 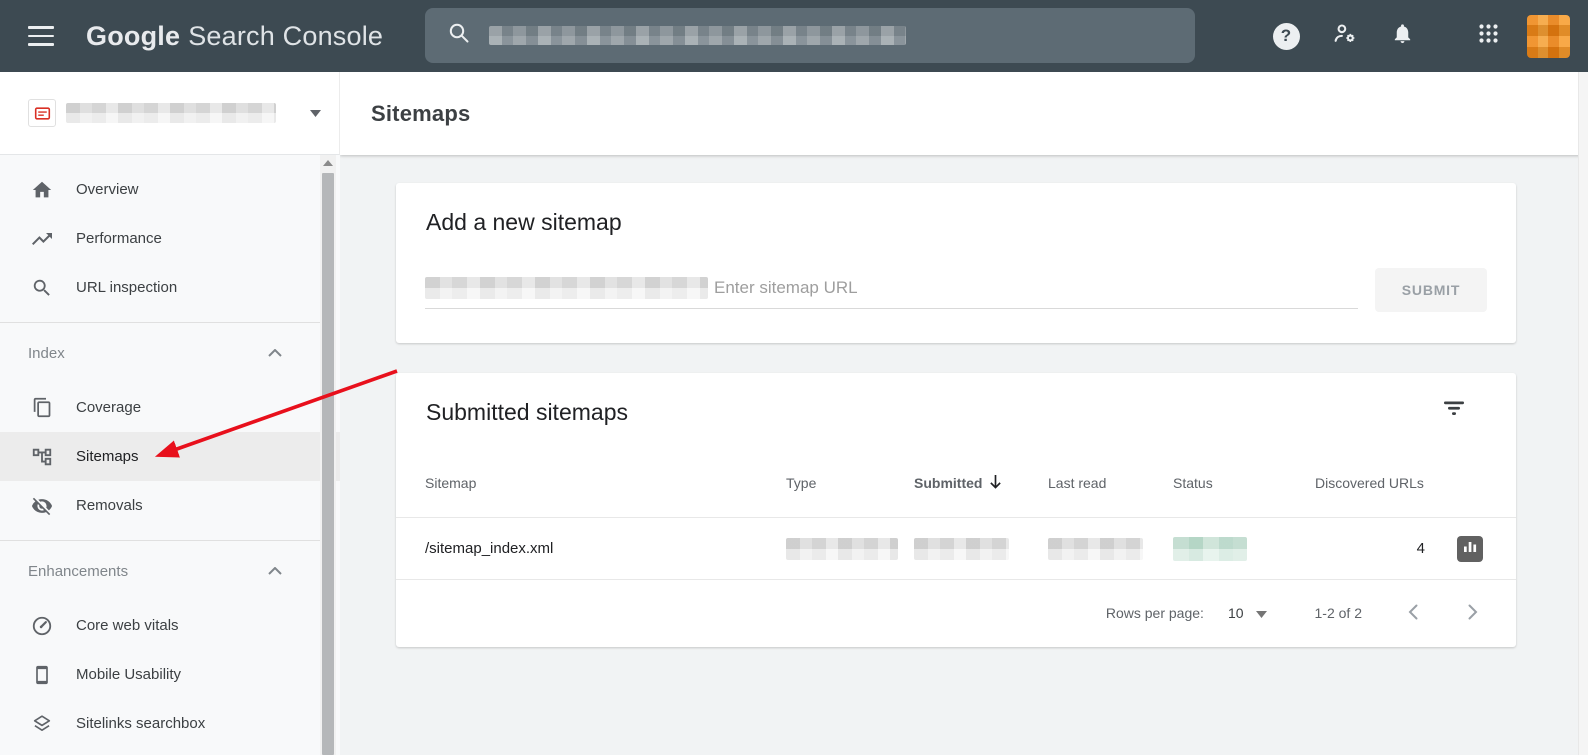 What do you see at coordinates (42, 626) in the screenshot?
I see `speedometer-icon` at bounding box center [42, 626].